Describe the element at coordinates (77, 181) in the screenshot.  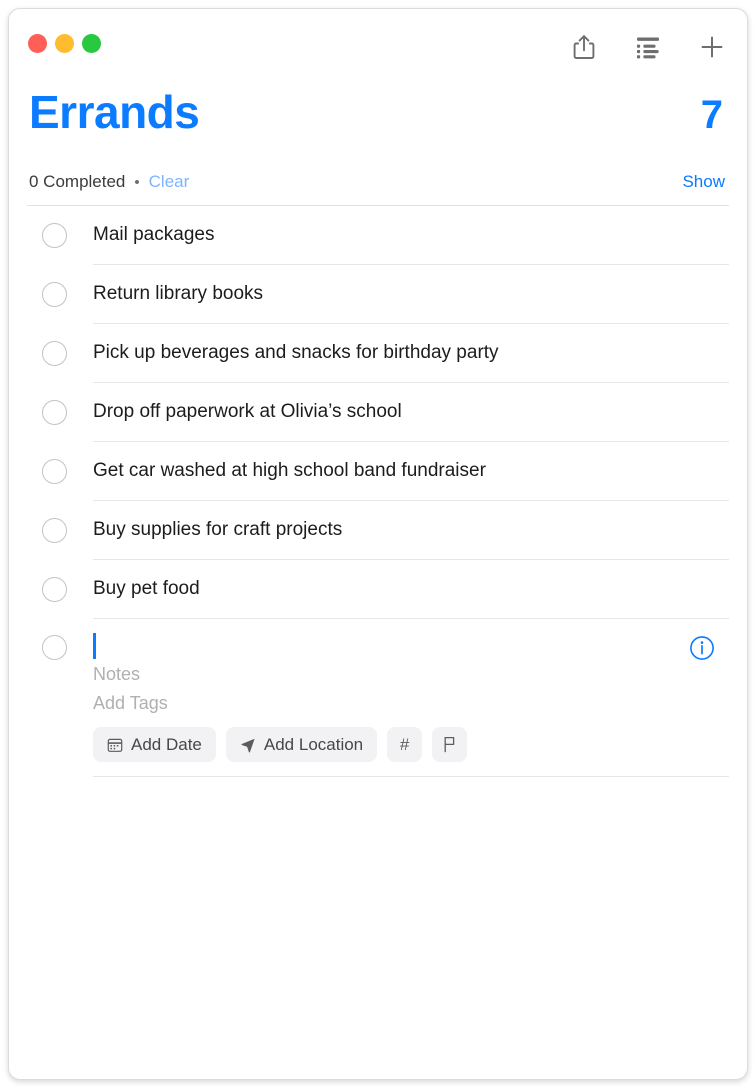
I see `completed-count-label: 0 Completed` at that location.